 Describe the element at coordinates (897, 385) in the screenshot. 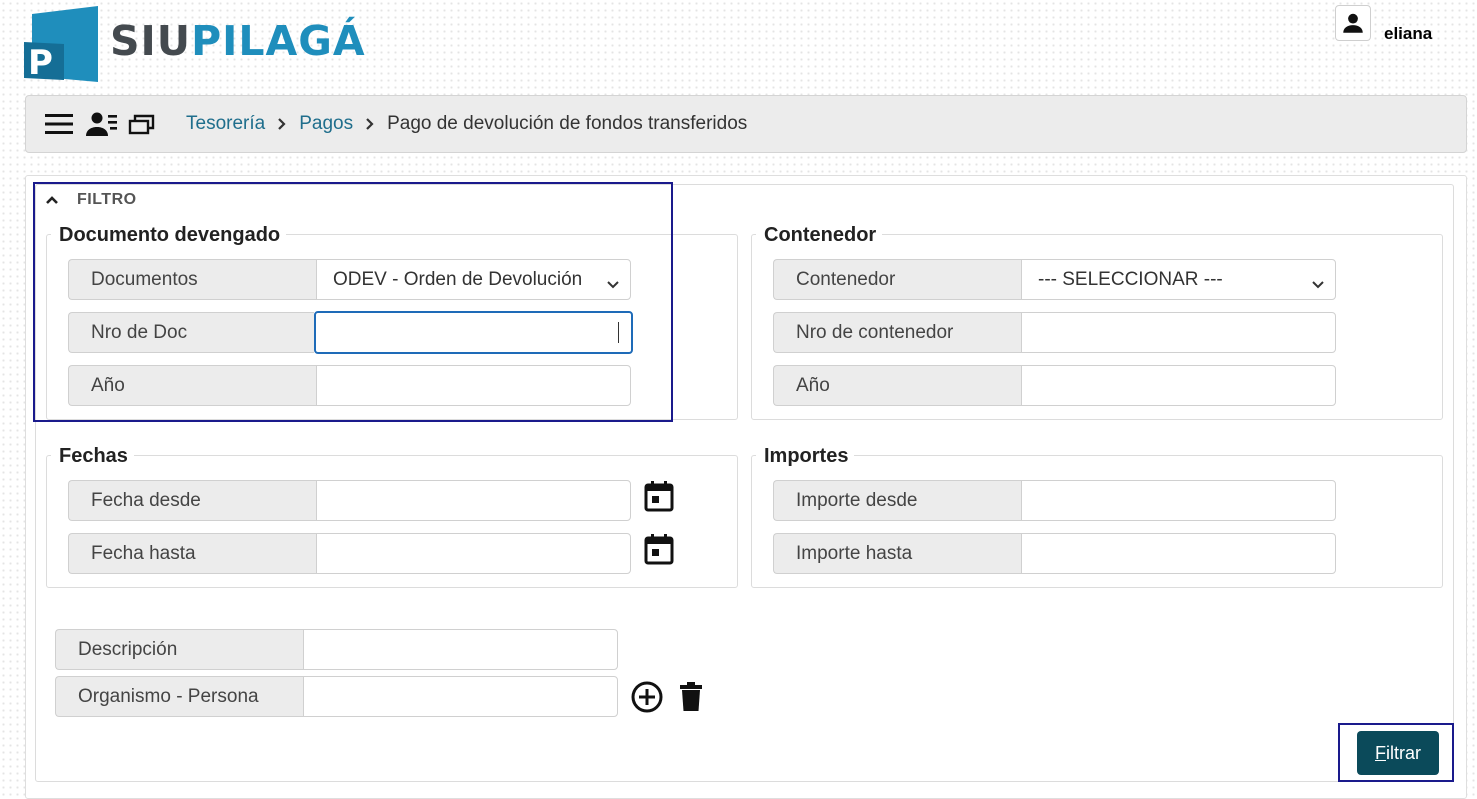

I see `anio-contenedor-label: Año` at that location.